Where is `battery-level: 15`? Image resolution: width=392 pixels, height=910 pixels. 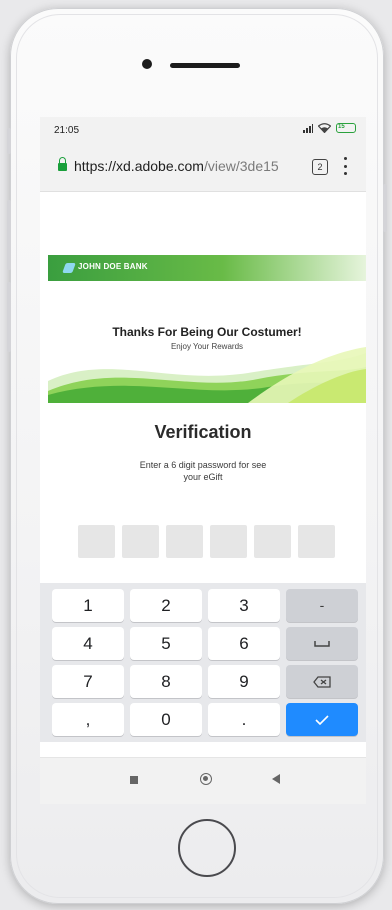 battery-level: 15 is located at coordinates (341, 127).